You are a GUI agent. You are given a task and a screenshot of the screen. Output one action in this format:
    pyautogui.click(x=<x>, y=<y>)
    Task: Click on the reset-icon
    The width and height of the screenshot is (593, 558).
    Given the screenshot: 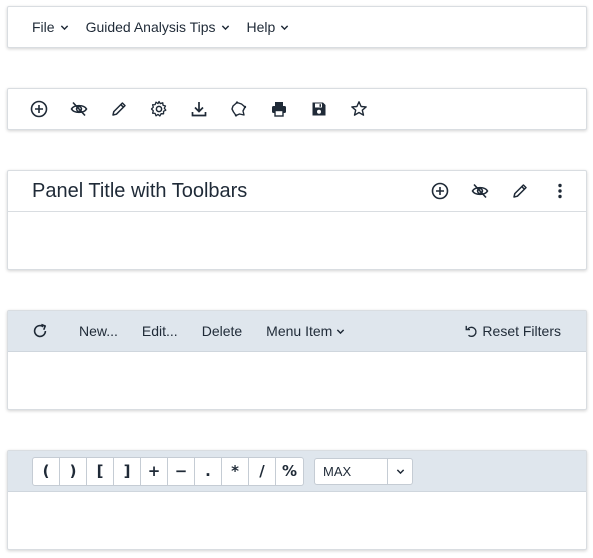 What is the action you would take?
    pyautogui.click(x=471, y=331)
    